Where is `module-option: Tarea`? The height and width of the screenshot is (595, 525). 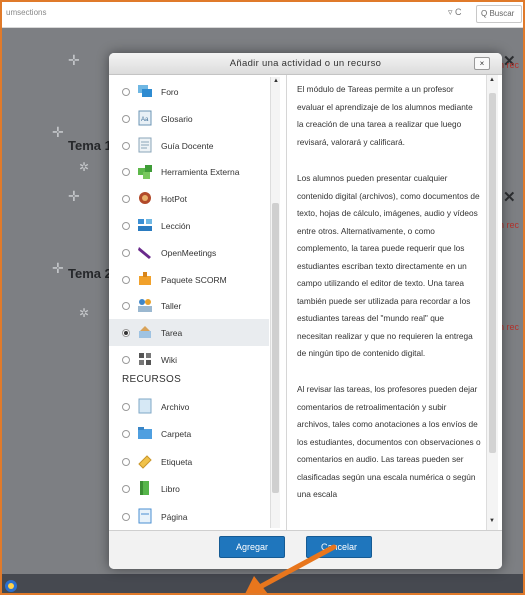 module-option: Tarea is located at coordinates (189, 333).